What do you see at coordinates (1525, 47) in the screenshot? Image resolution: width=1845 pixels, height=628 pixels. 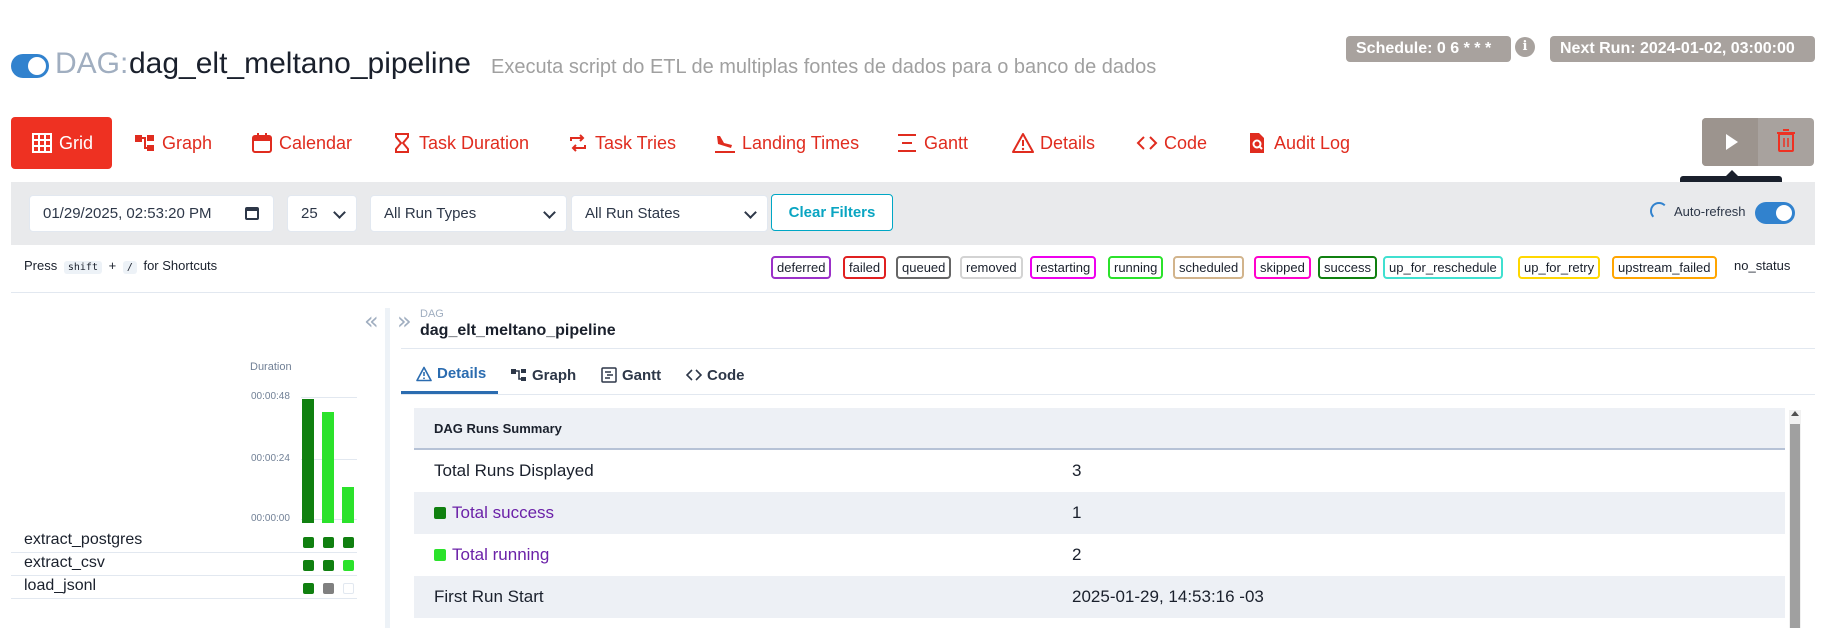 I see `info-icon: i` at bounding box center [1525, 47].